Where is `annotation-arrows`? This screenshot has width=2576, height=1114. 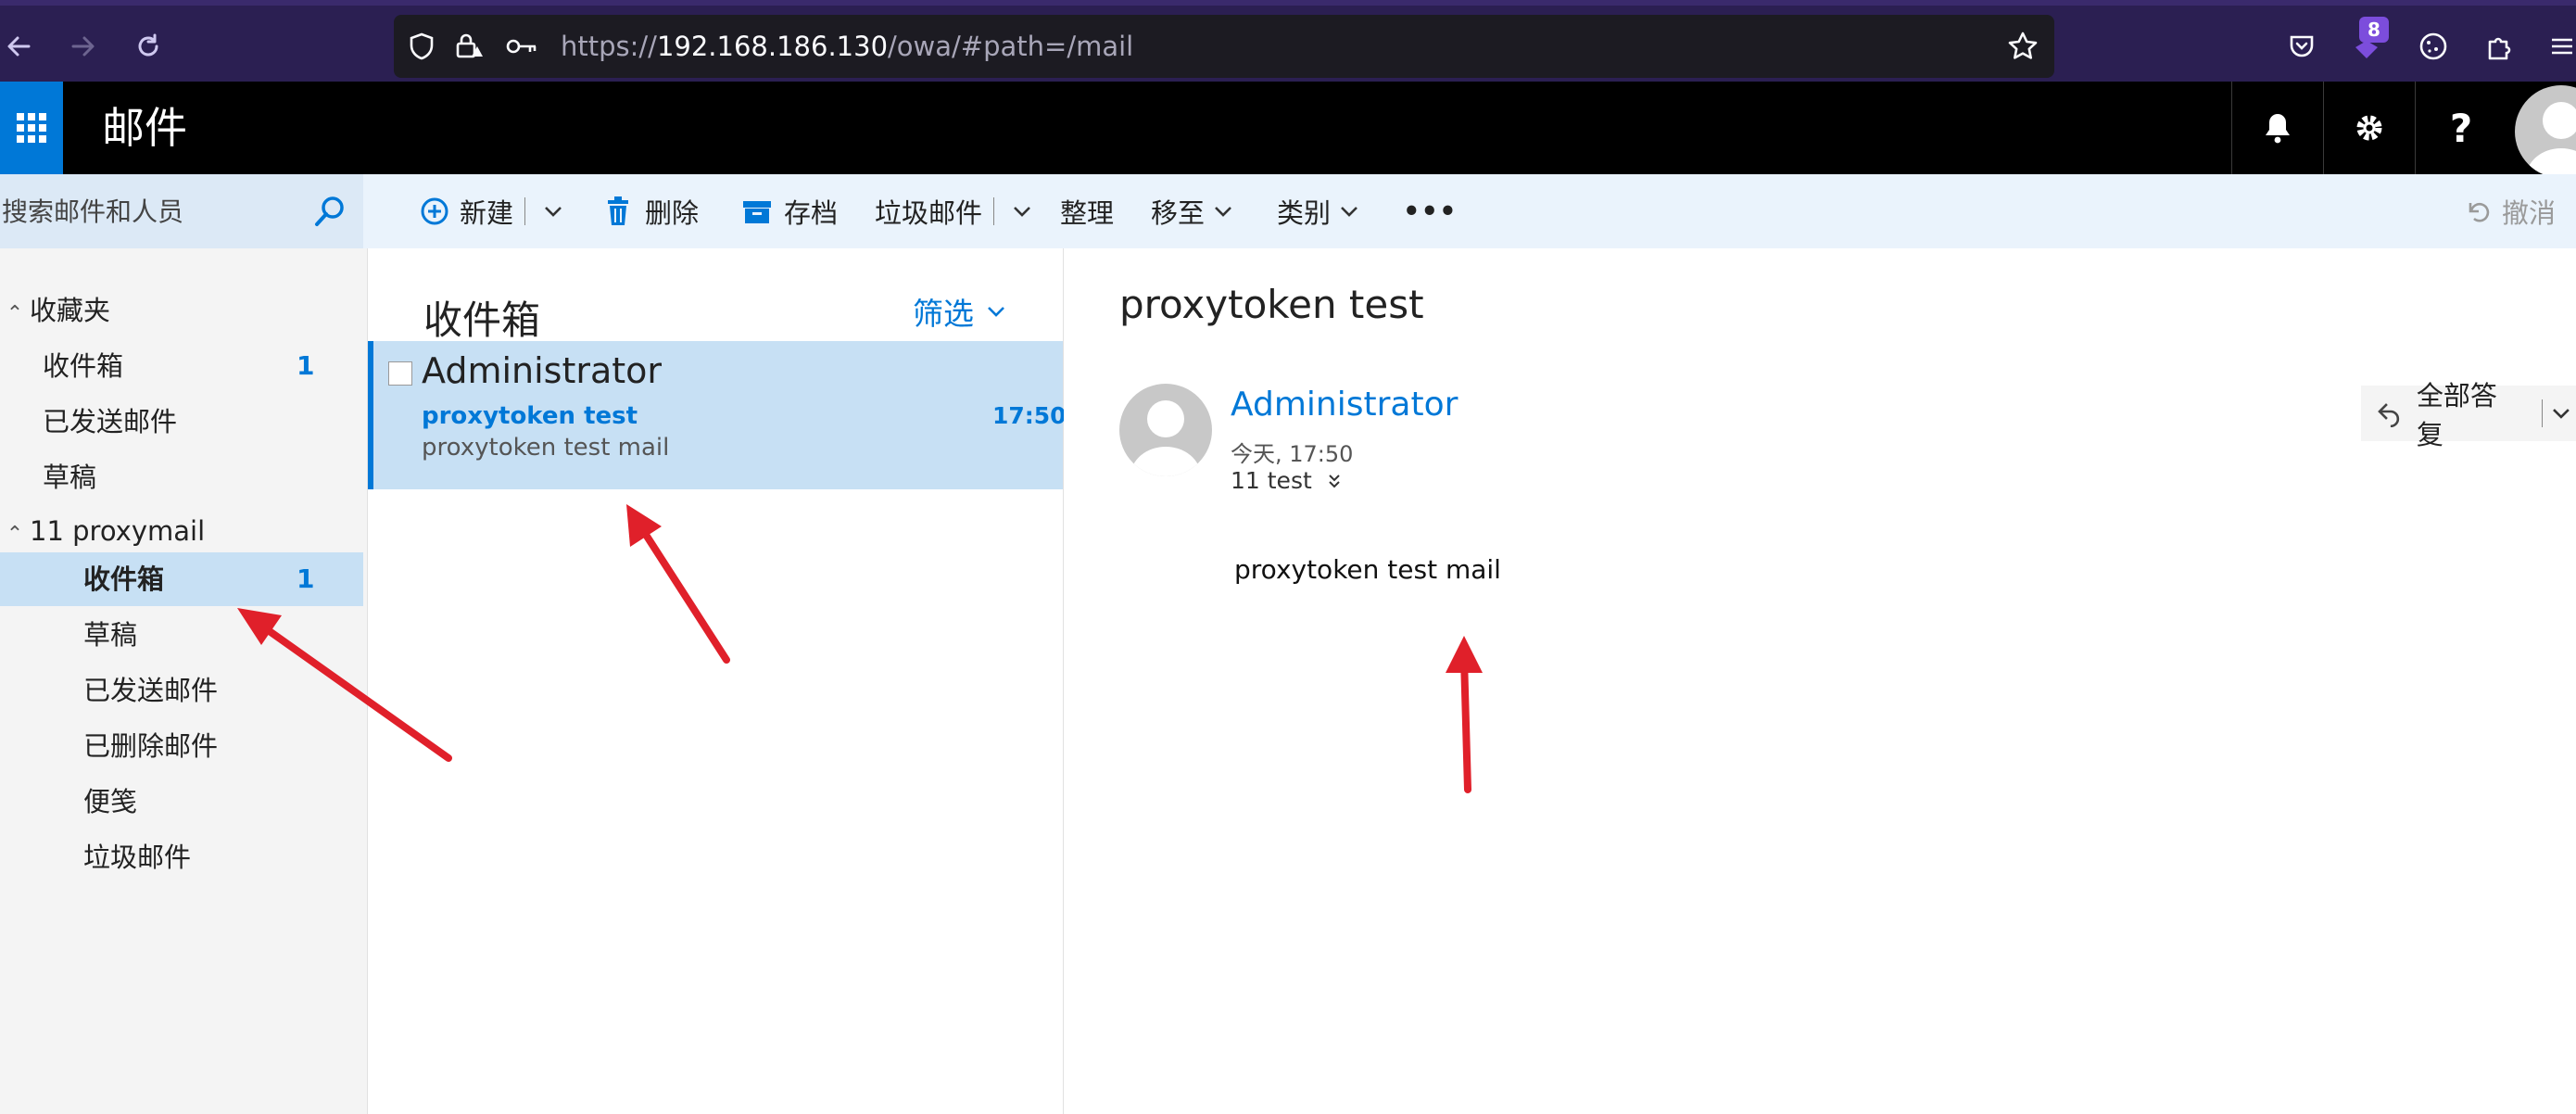
annotation-arrows is located at coordinates (860, 648).